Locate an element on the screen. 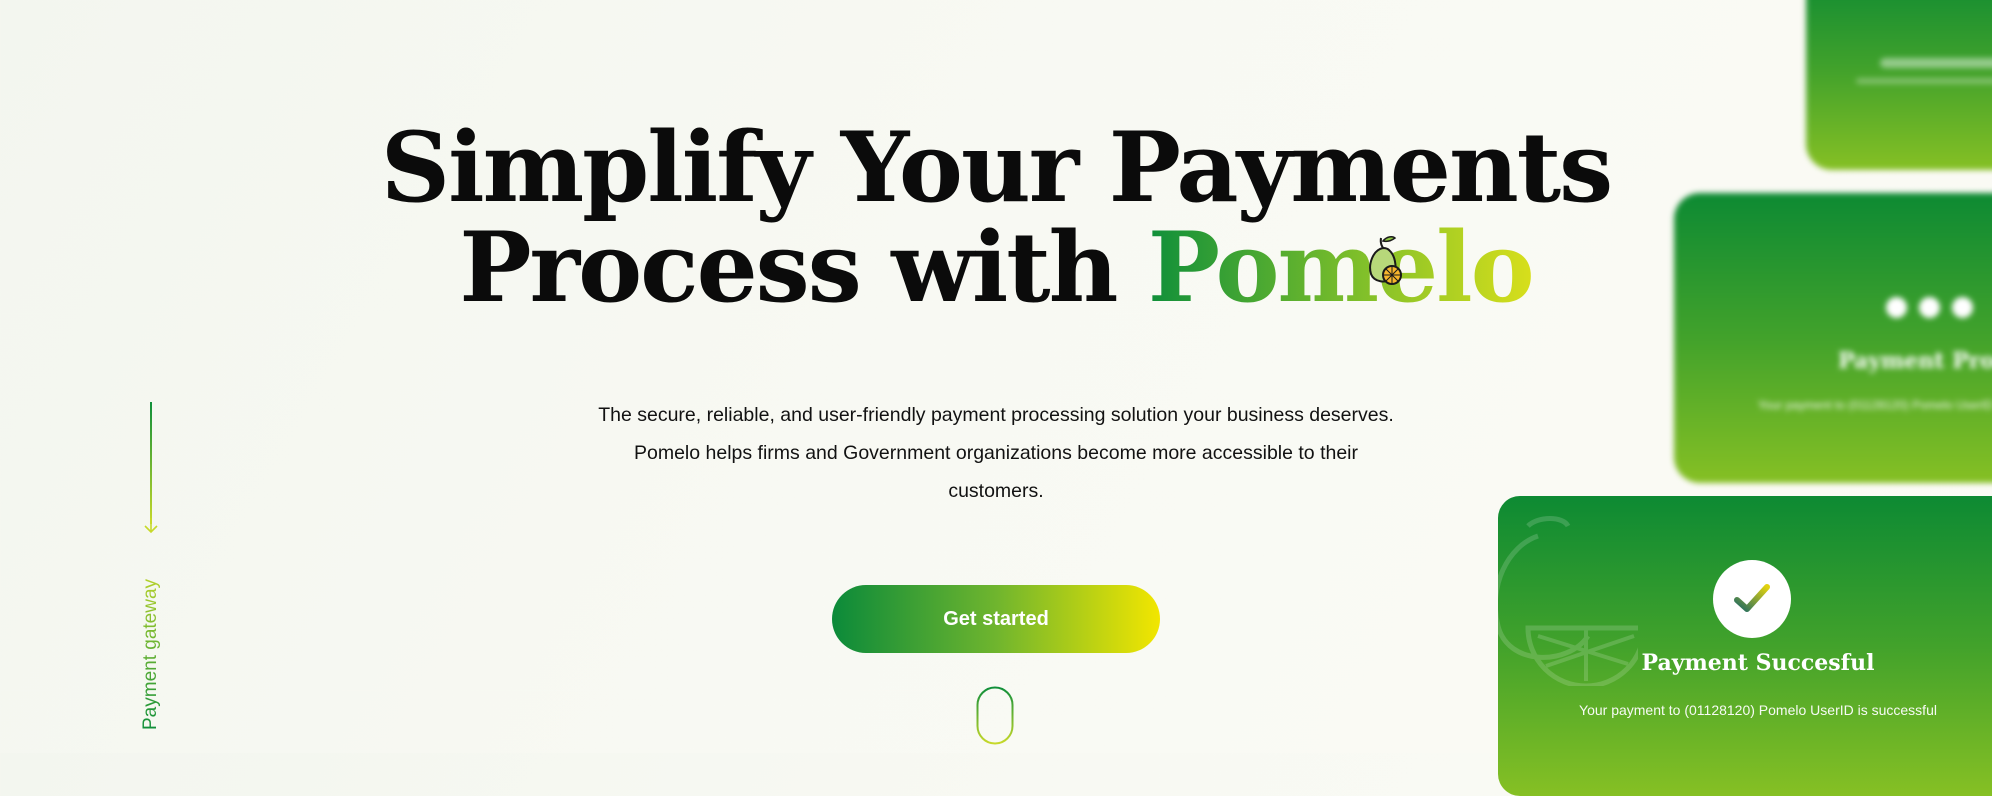 Image resolution: width=1992 pixels, height=796 pixels. brand-name: Pomelo is located at coordinates (1341, 267).